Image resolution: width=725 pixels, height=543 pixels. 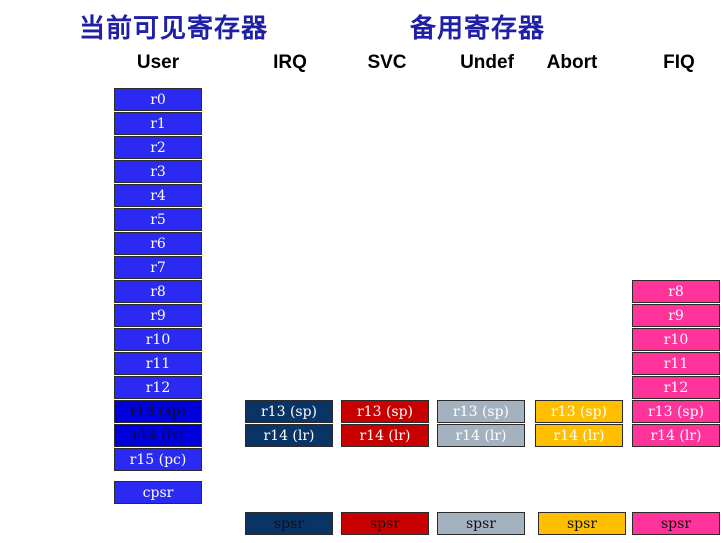 What do you see at coordinates (289, 411) in the screenshot?
I see `irq-register-box: r13 (sp)` at bounding box center [289, 411].